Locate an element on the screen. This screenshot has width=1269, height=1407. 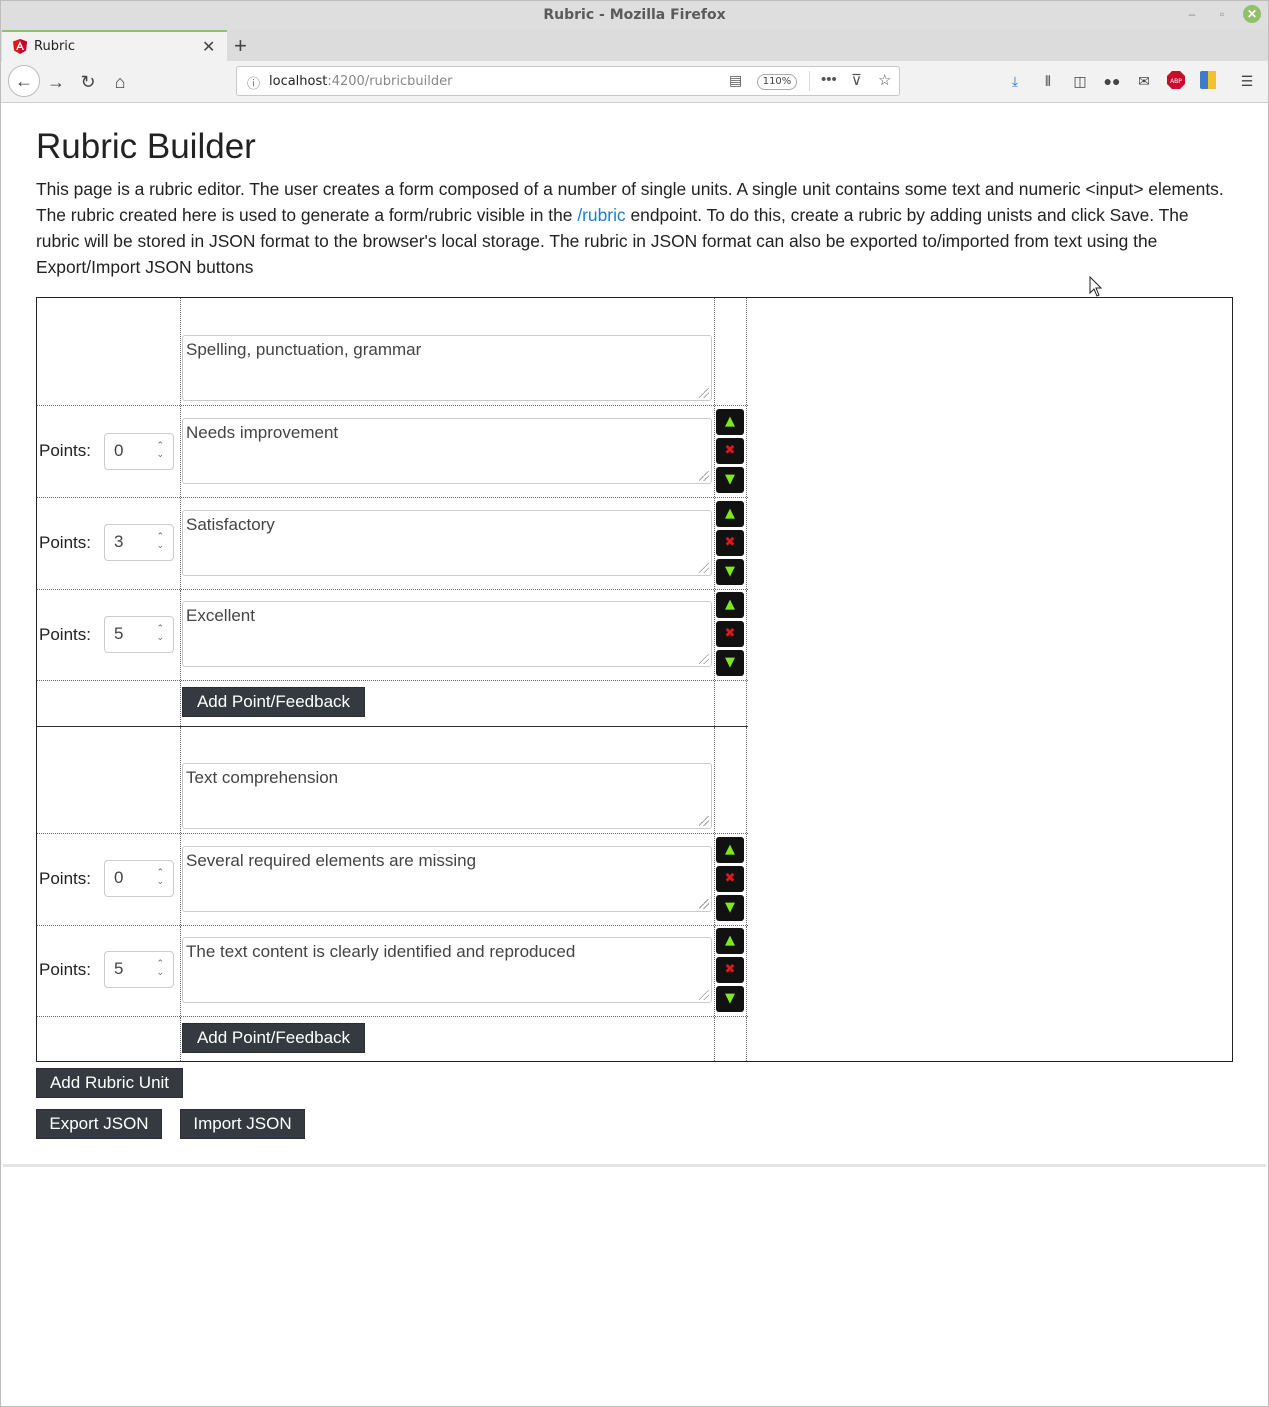
add-rubric-unit-button: Add Rubric Unit is located at coordinates (109, 1083).